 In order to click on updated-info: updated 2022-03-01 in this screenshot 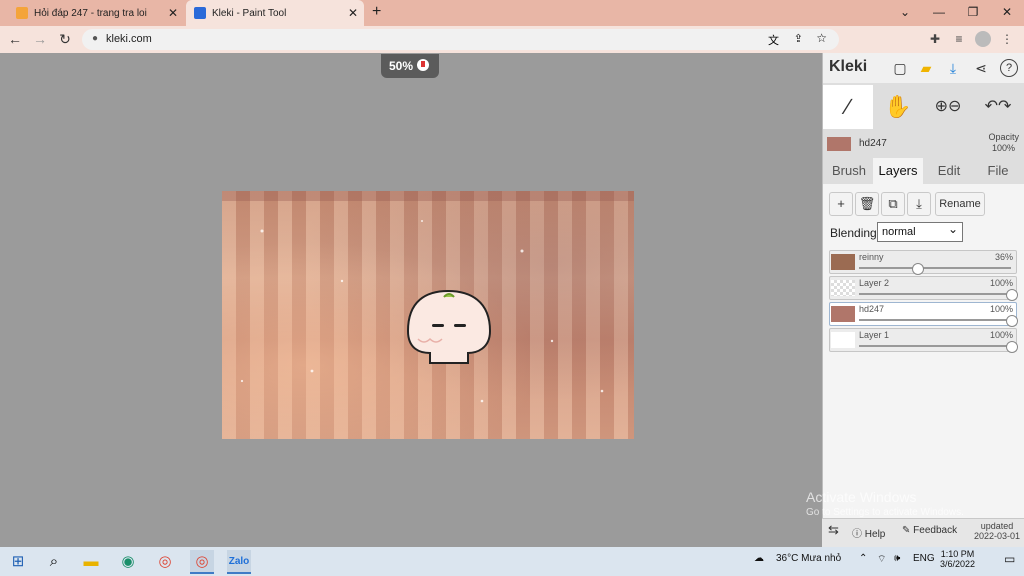, I will do `click(997, 531)`.